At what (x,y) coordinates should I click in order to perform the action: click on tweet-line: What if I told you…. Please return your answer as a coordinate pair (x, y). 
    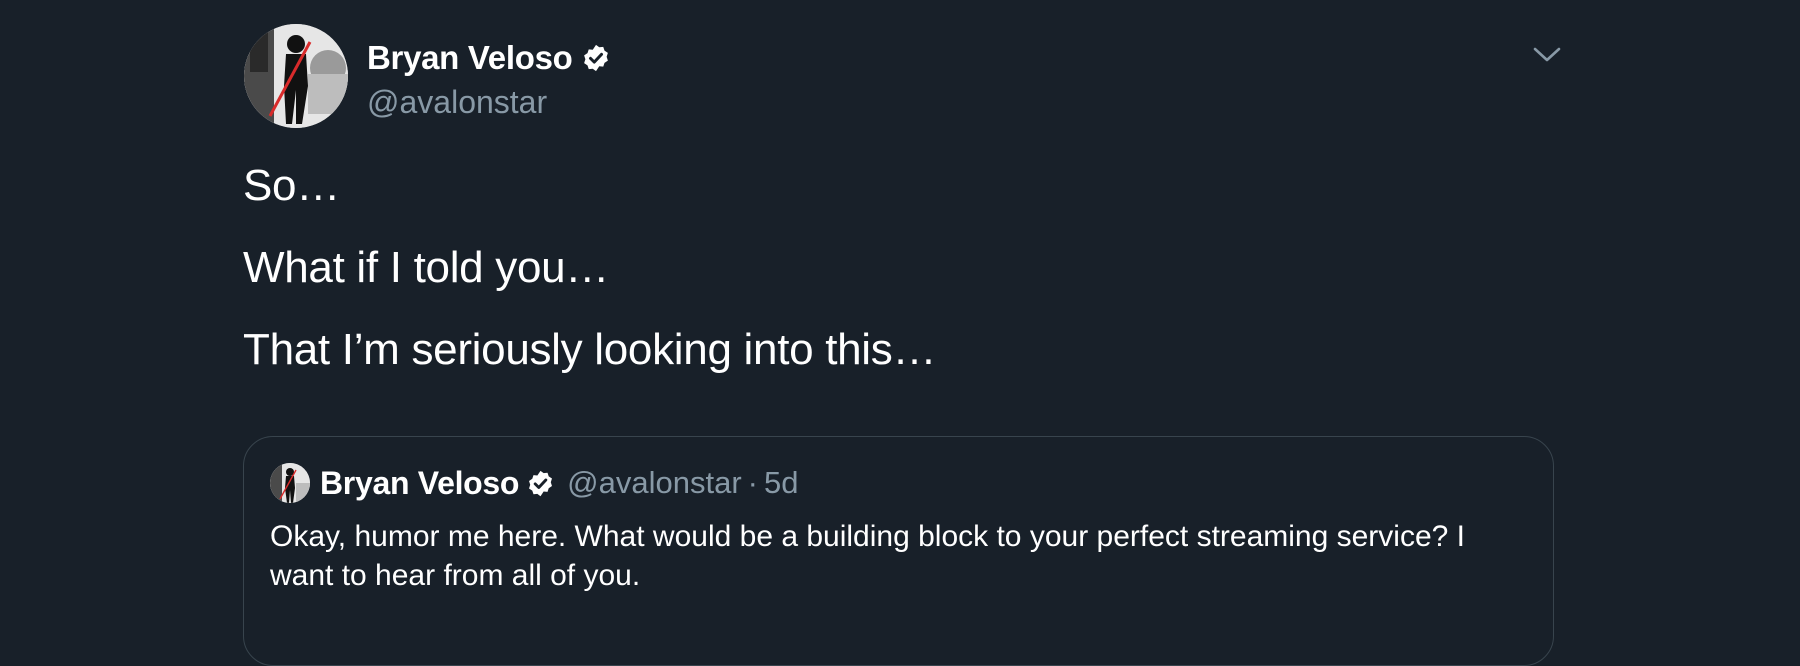
    Looking at the image, I should click on (426, 267).